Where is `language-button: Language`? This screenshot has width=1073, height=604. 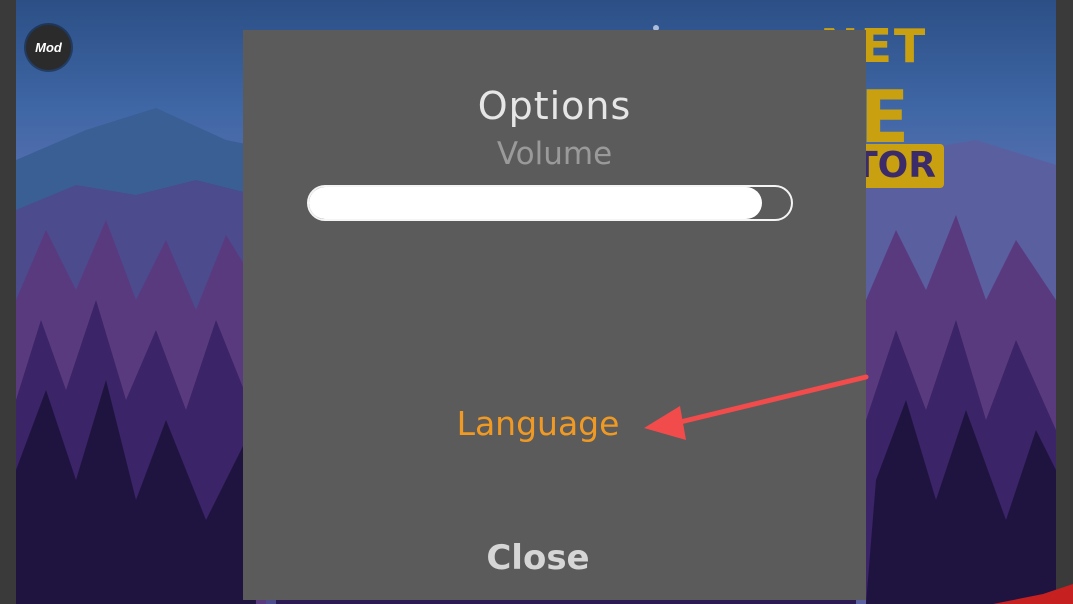 language-button: Language is located at coordinates (538, 423).